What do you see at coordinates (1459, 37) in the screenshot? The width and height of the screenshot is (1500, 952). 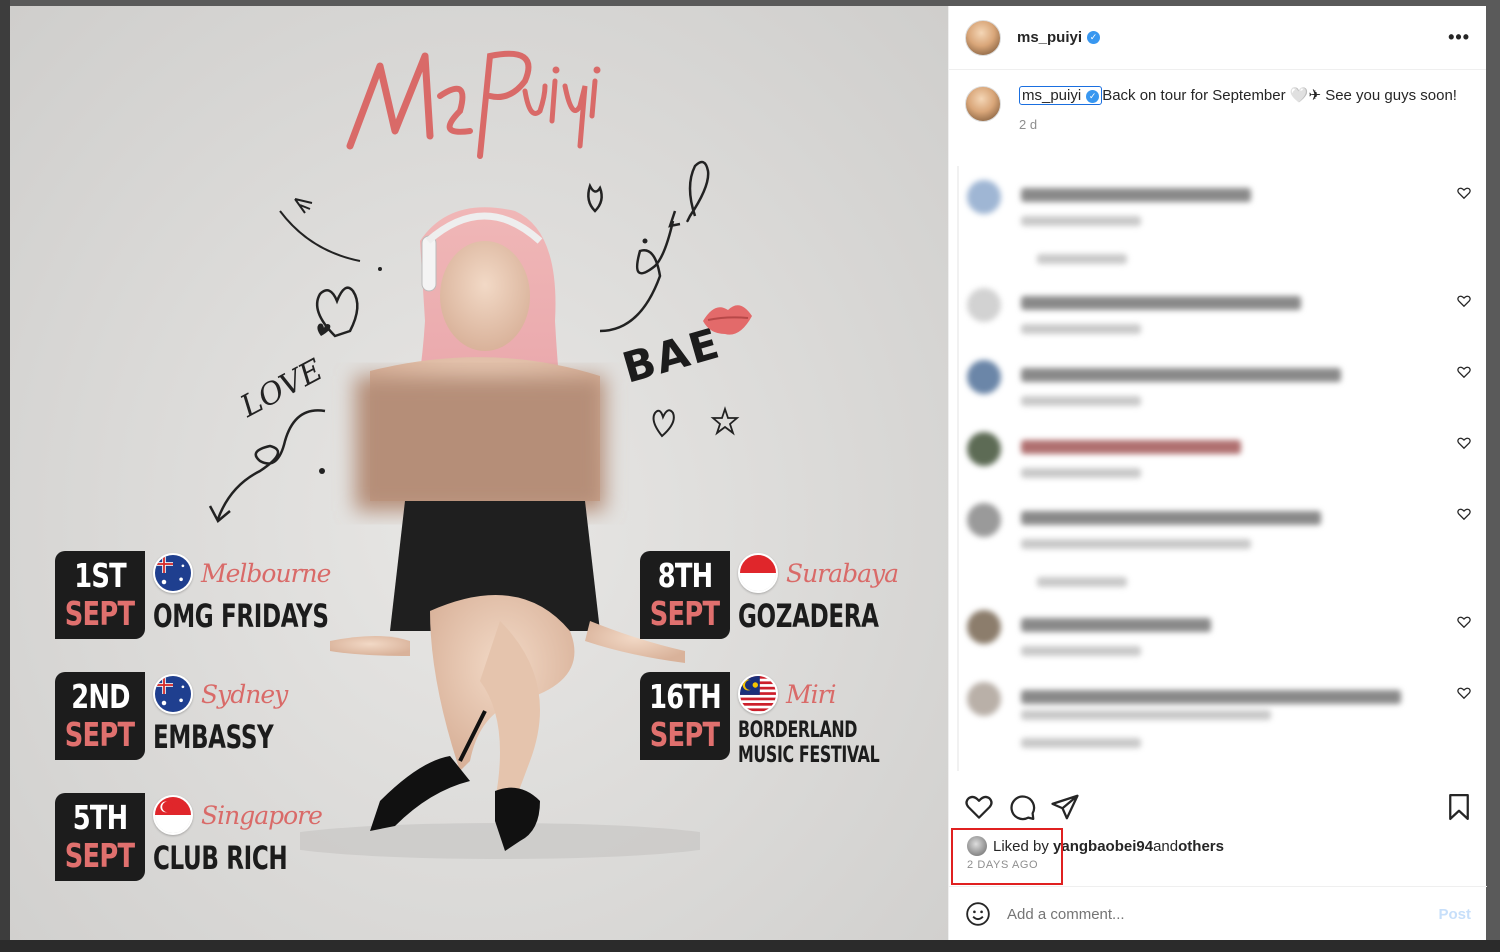 I see `more-options-icon: •••` at bounding box center [1459, 37].